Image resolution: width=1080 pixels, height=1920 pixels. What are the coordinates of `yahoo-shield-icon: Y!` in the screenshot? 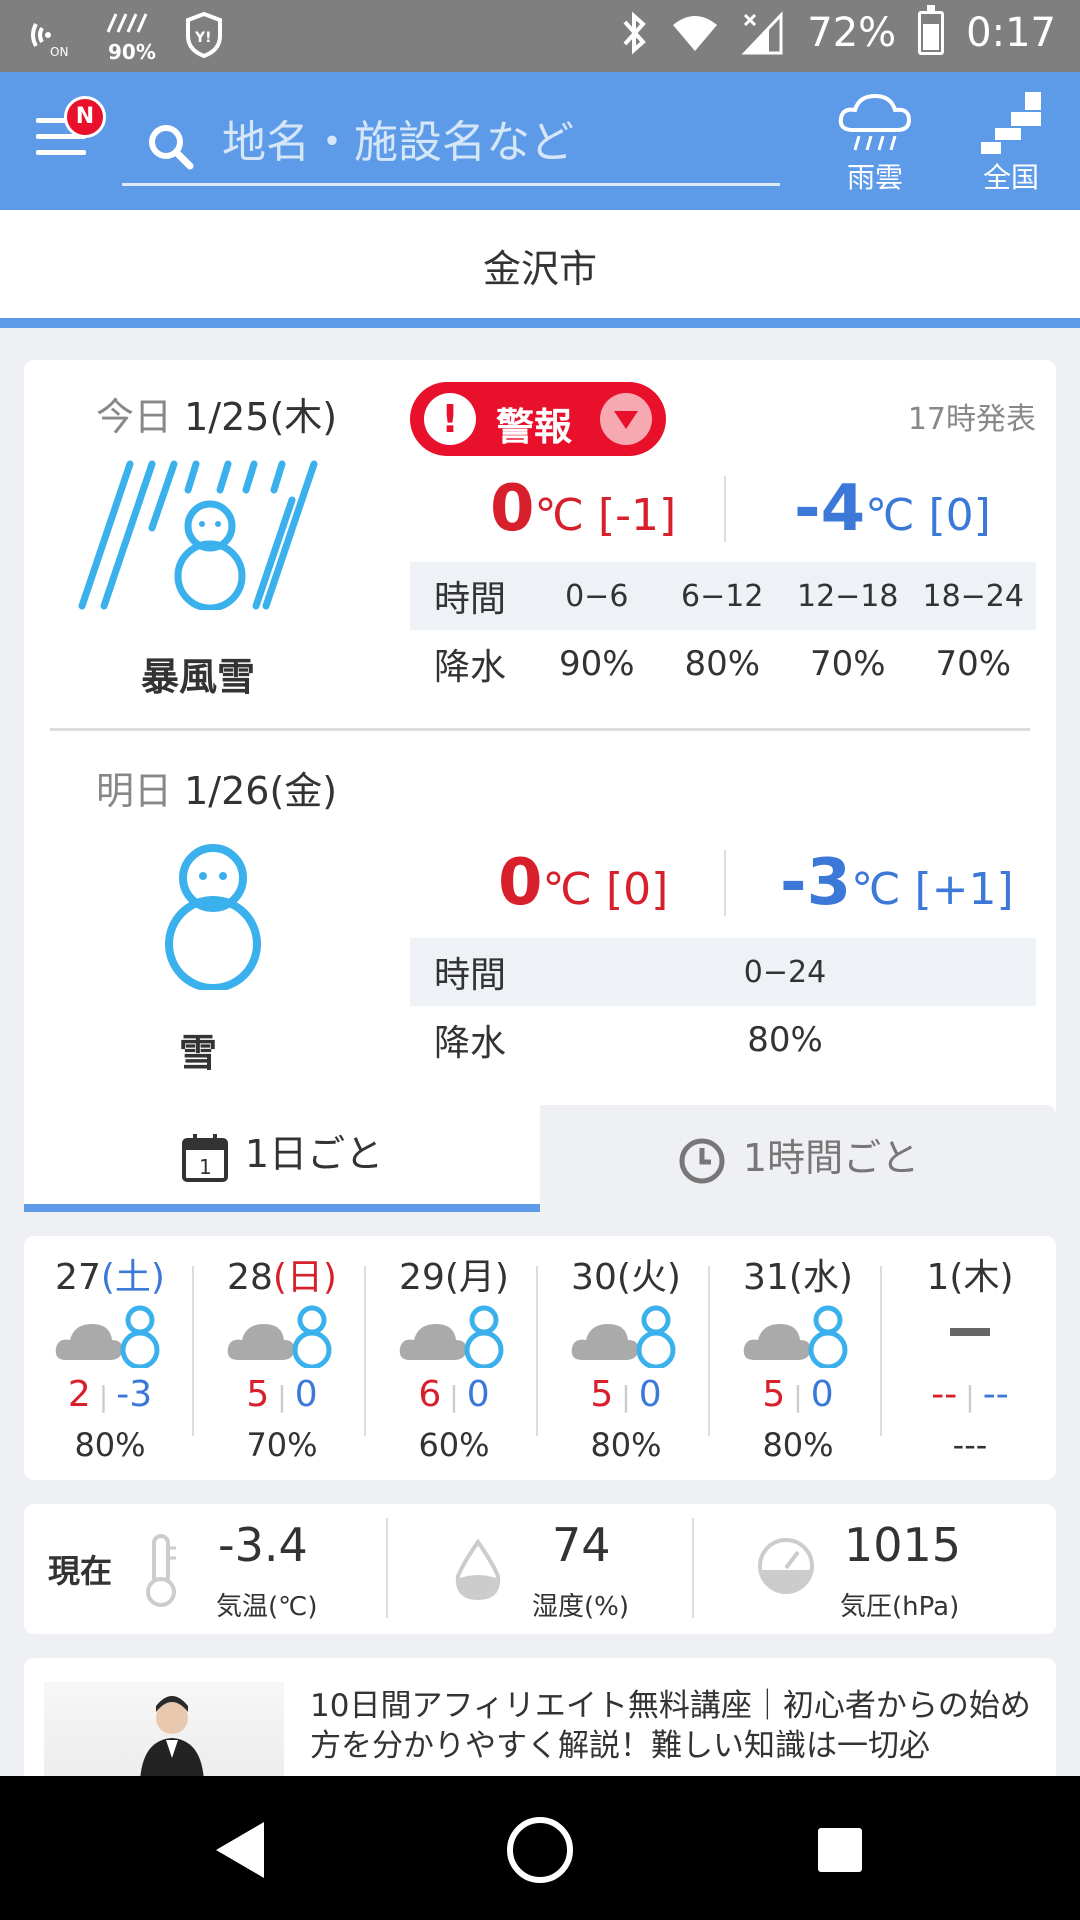 It's located at (207, 35).